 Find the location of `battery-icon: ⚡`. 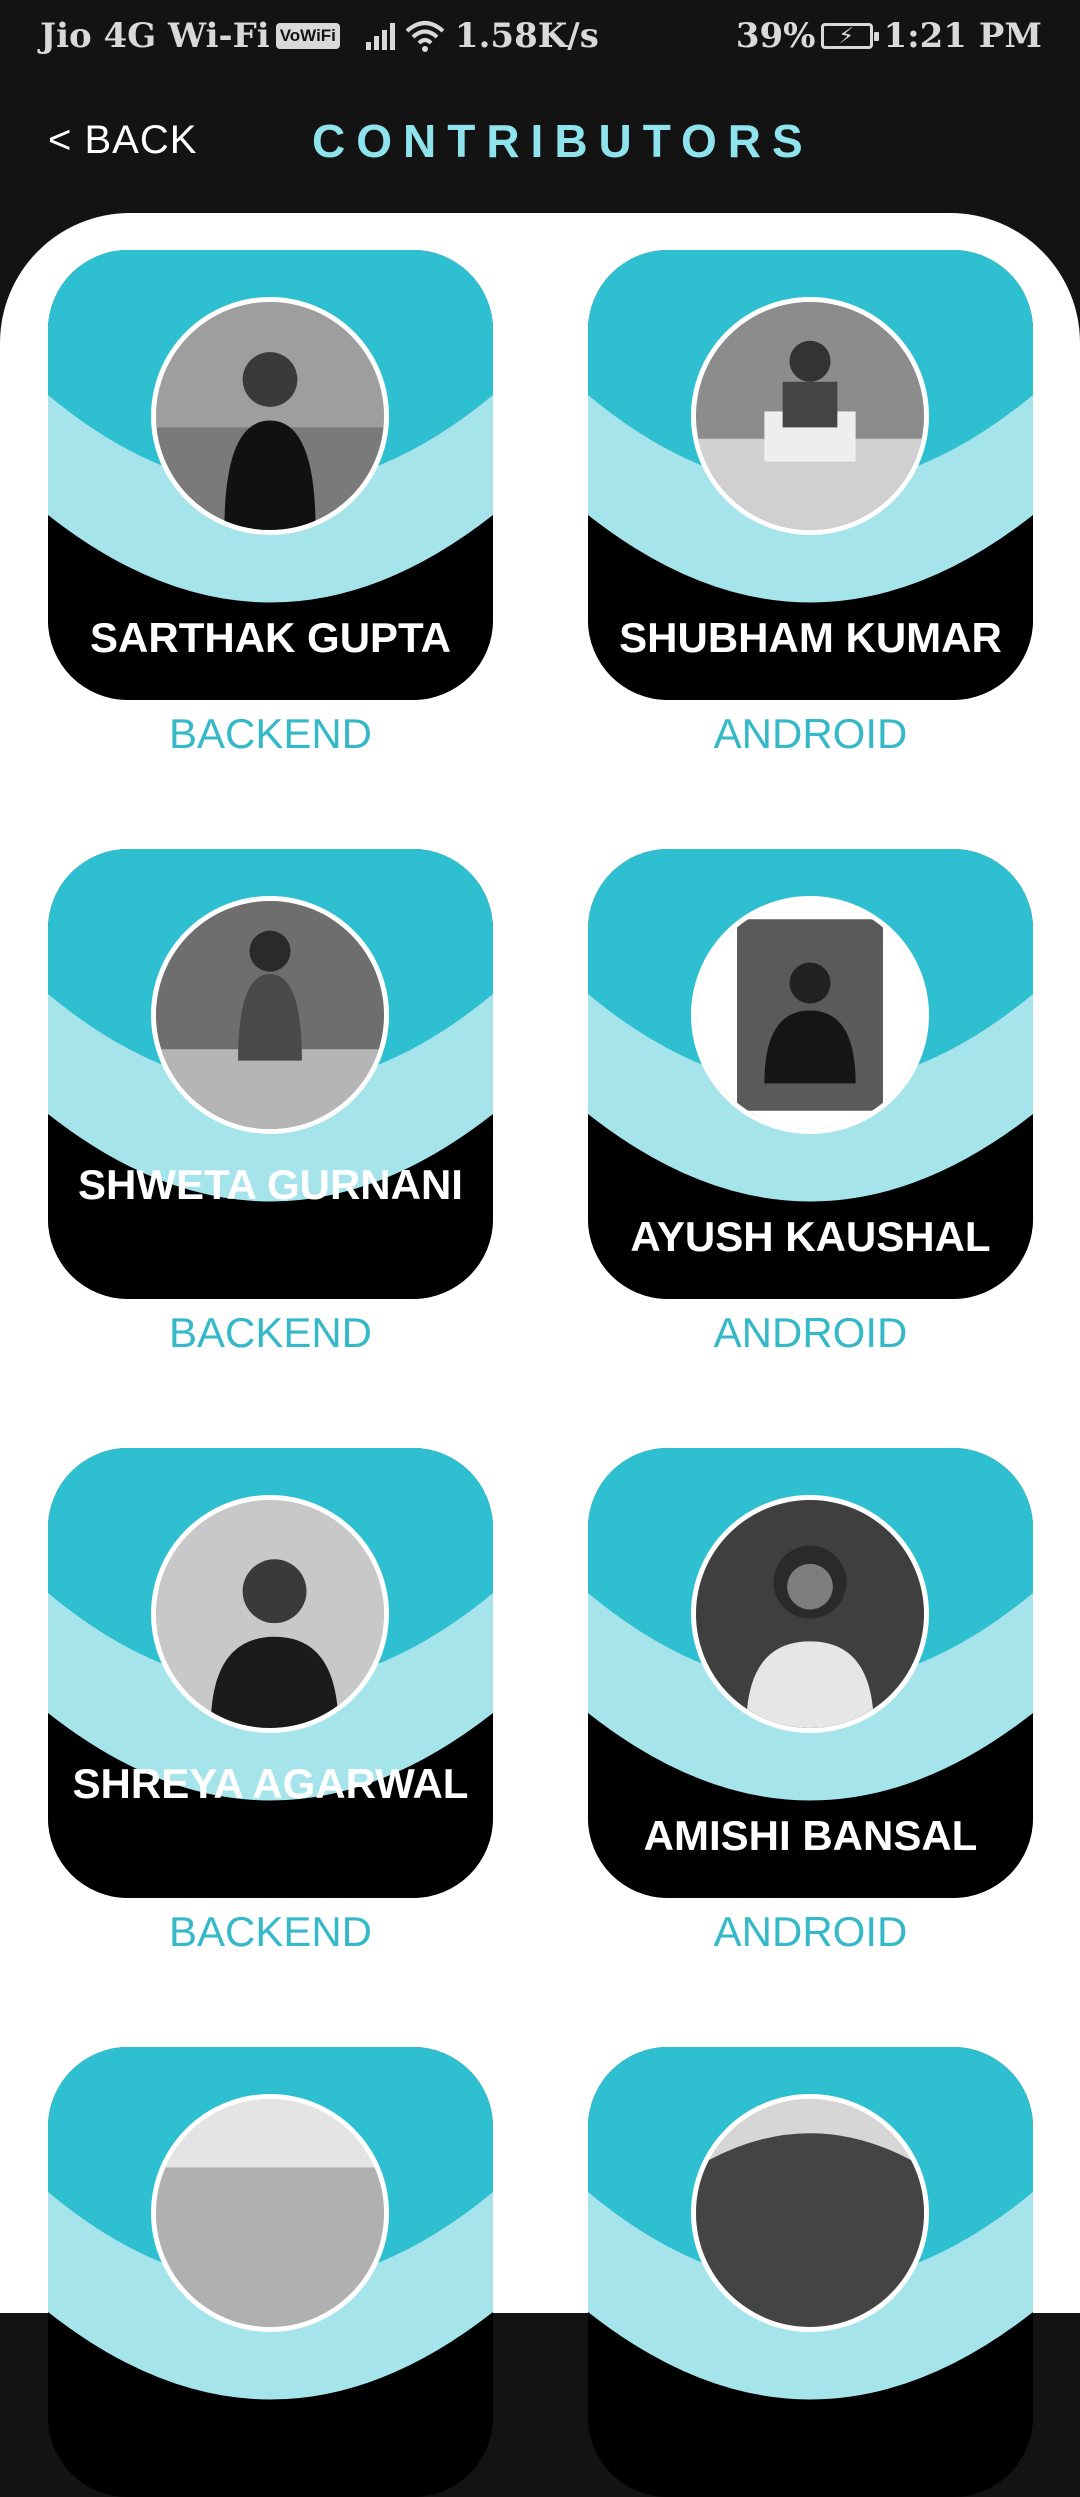

battery-icon: ⚡ is located at coordinates (850, 36).